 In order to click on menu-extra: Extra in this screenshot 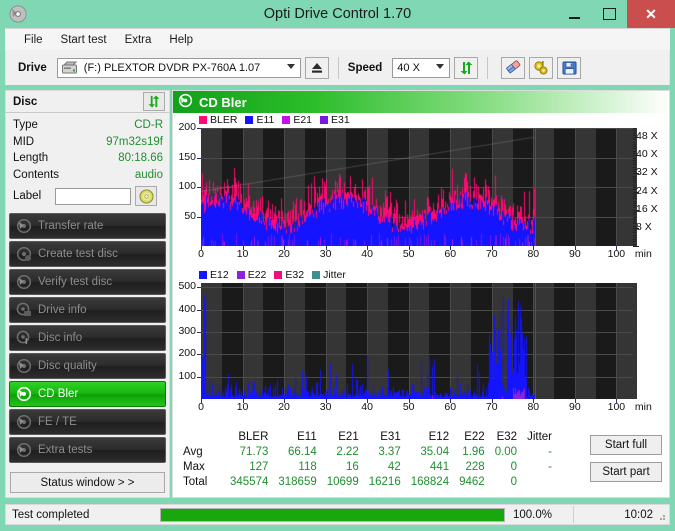, I will do `click(138, 40)`.